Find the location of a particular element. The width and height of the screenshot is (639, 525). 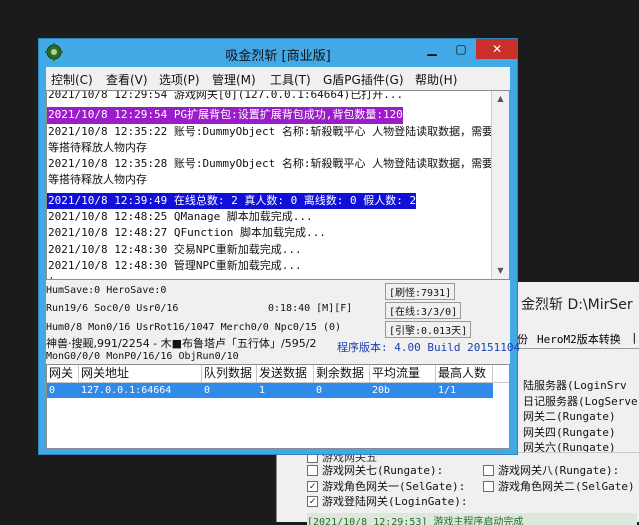

stats-save-line: HumSave:0 HeroSave:0 is located at coordinates (106, 290).